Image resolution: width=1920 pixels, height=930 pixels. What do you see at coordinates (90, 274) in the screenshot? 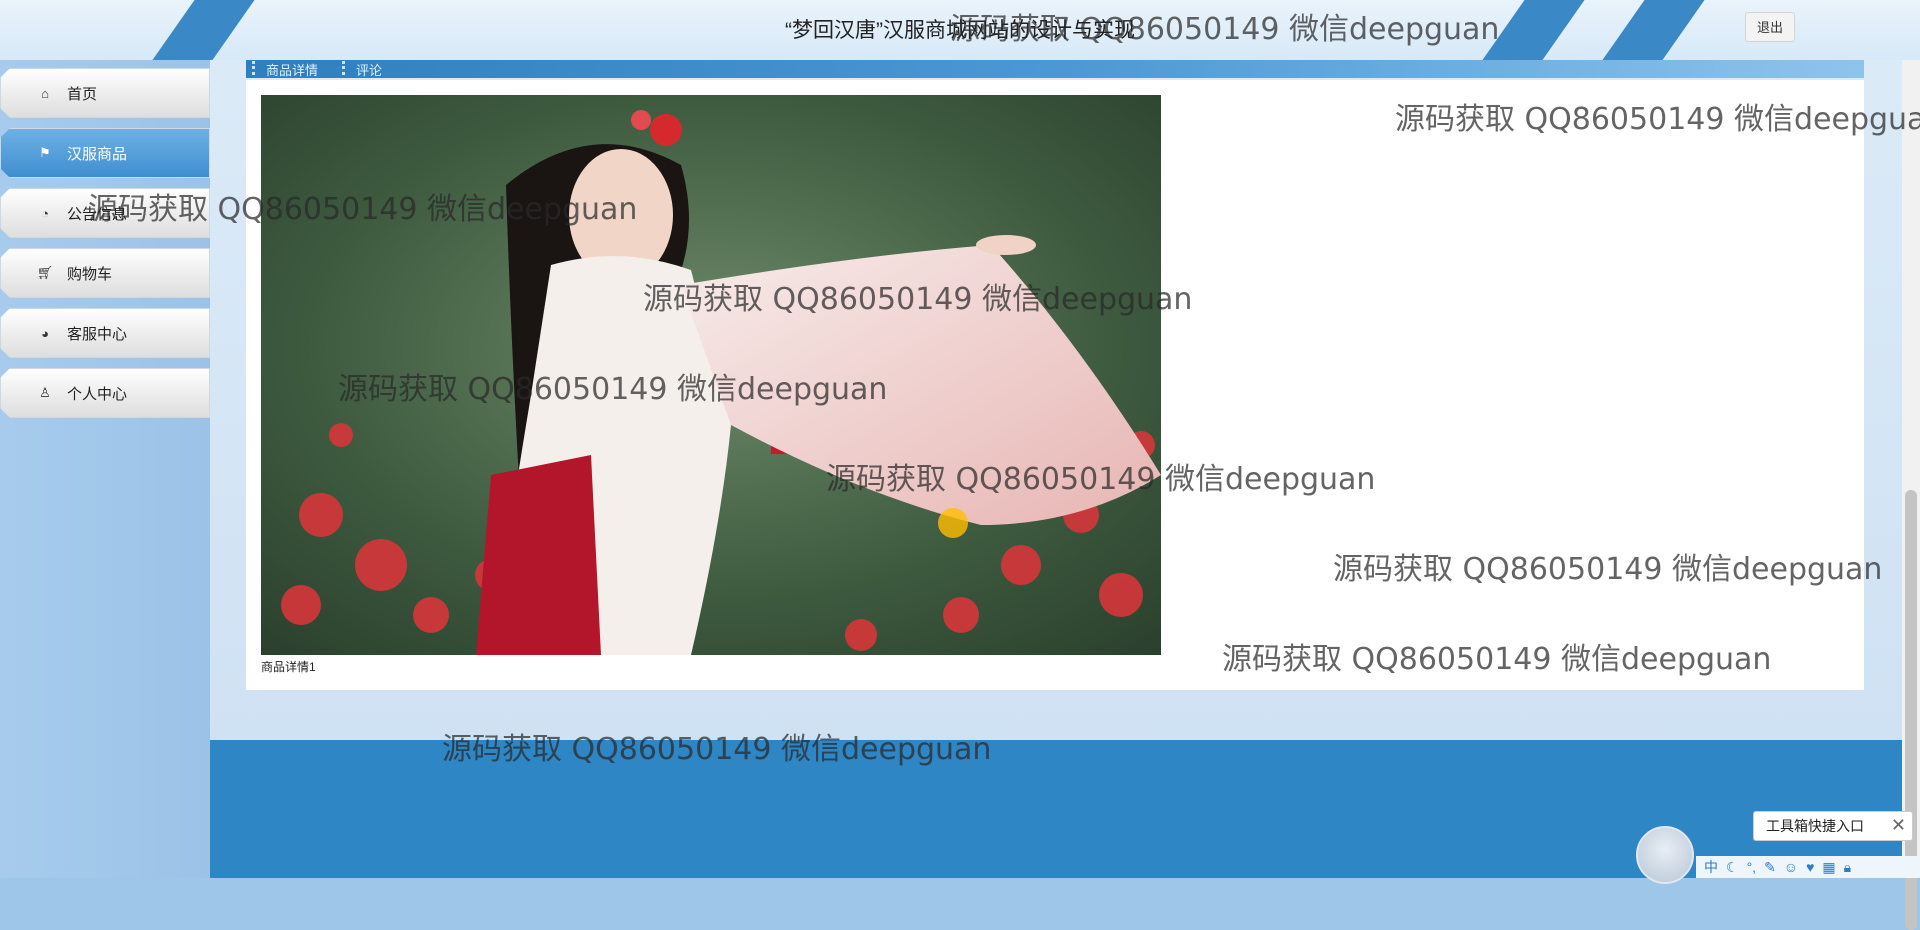
I see `sidebar-item-label: 购物车` at bounding box center [90, 274].